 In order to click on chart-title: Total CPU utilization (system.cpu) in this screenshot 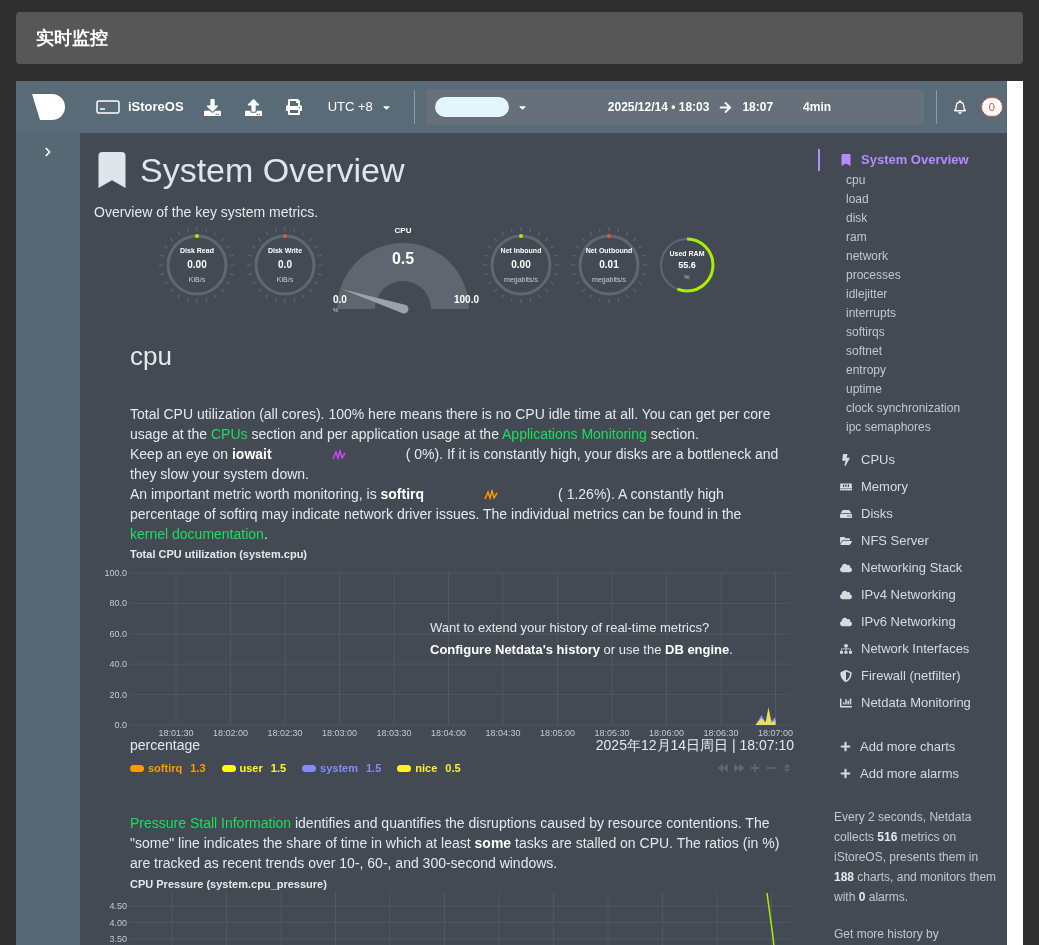, I will do `click(219, 554)`.